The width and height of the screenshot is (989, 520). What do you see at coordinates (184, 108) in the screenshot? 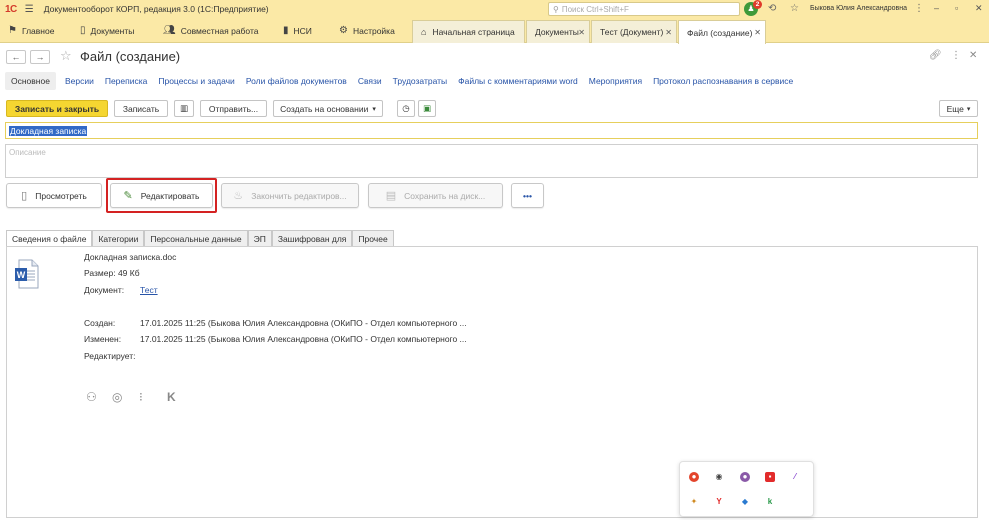
I see `delete-icon: ▥` at bounding box center [184, 108].